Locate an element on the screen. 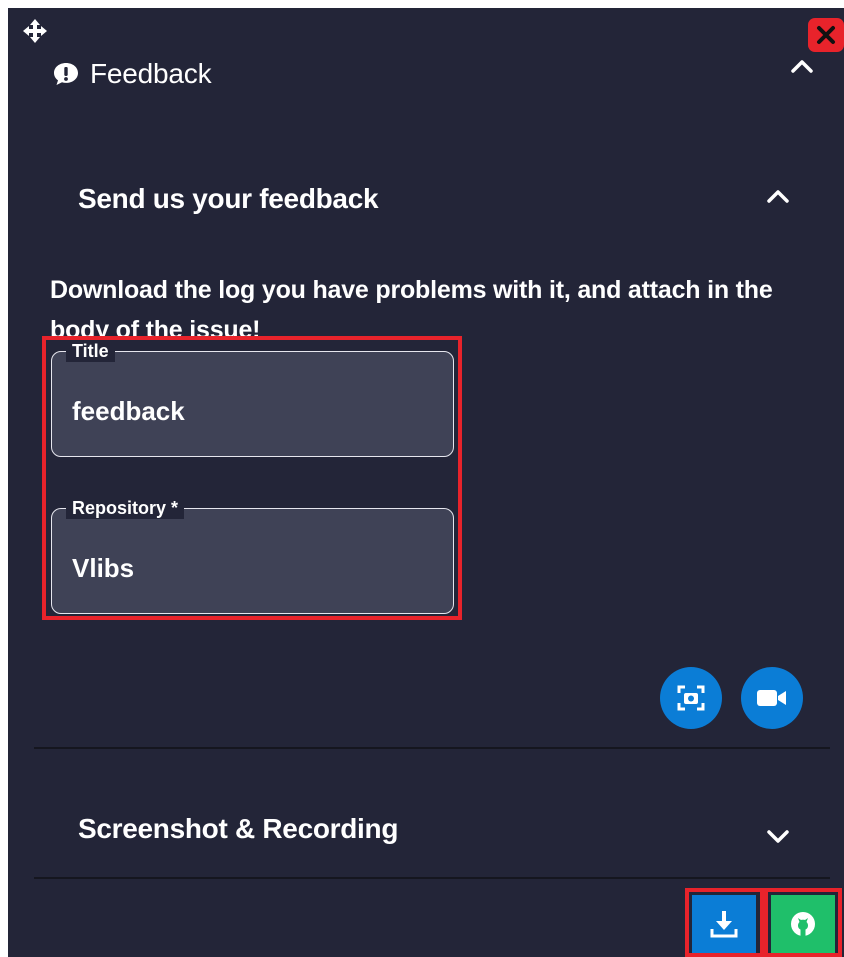 The image size is (844, 957). screenshot-section-title: Screenshot & Recording is located at coordinates (238, 829).